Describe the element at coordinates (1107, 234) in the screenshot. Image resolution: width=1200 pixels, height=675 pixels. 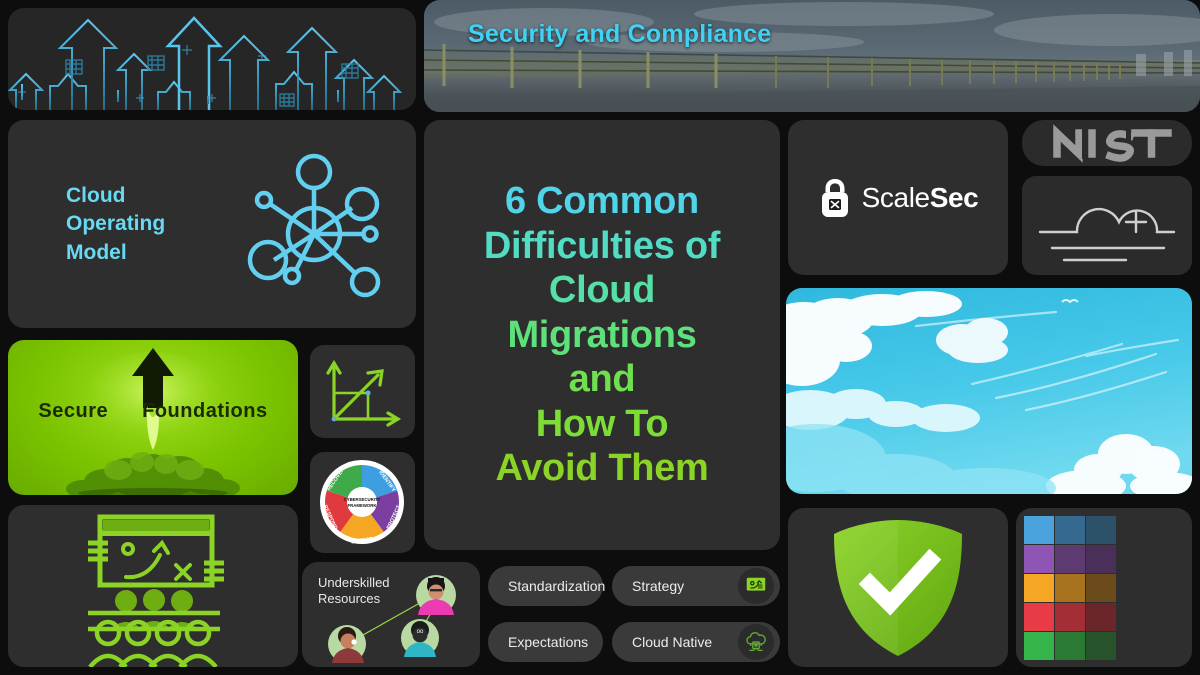
I see `cloud-plus-outline-icon` at that location.